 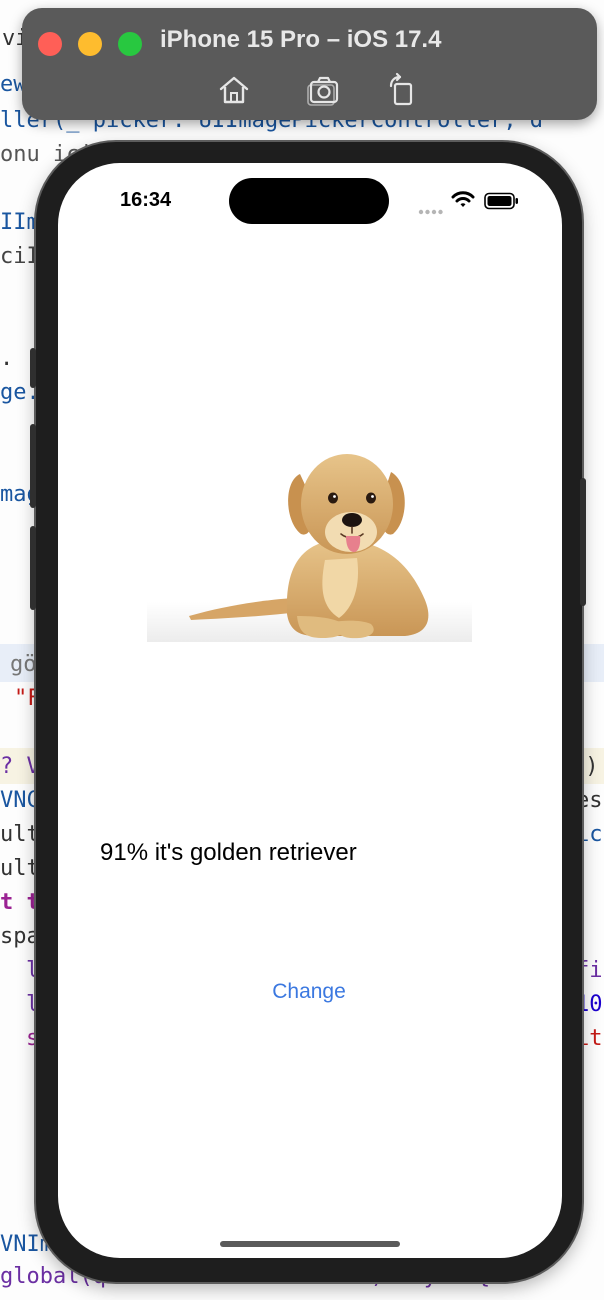 What do you see at coordinates (130, 44) in the screenshot?
I see `zoom-window-button` at bounding box center [130, 44].